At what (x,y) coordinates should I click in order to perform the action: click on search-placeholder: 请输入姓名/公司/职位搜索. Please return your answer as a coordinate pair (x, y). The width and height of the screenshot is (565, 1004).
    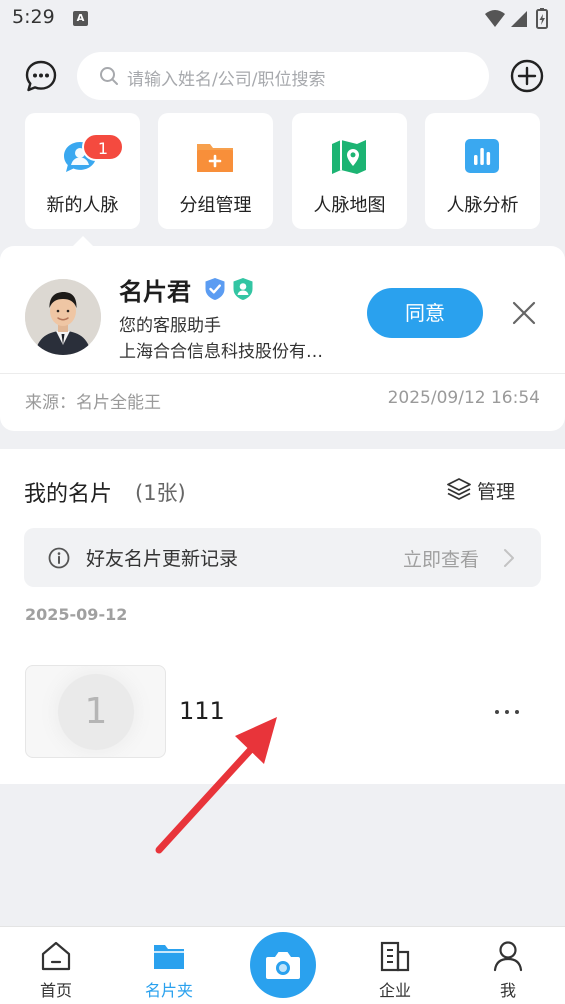
    Looking at the image, I should click on (226, 80).